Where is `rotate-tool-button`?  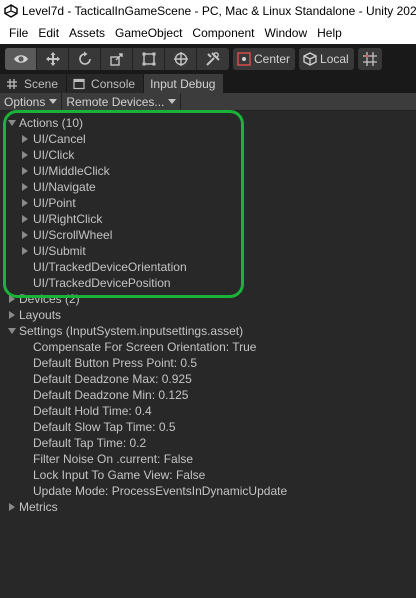
rotate-tool-button is located at coordinates (85, 59).